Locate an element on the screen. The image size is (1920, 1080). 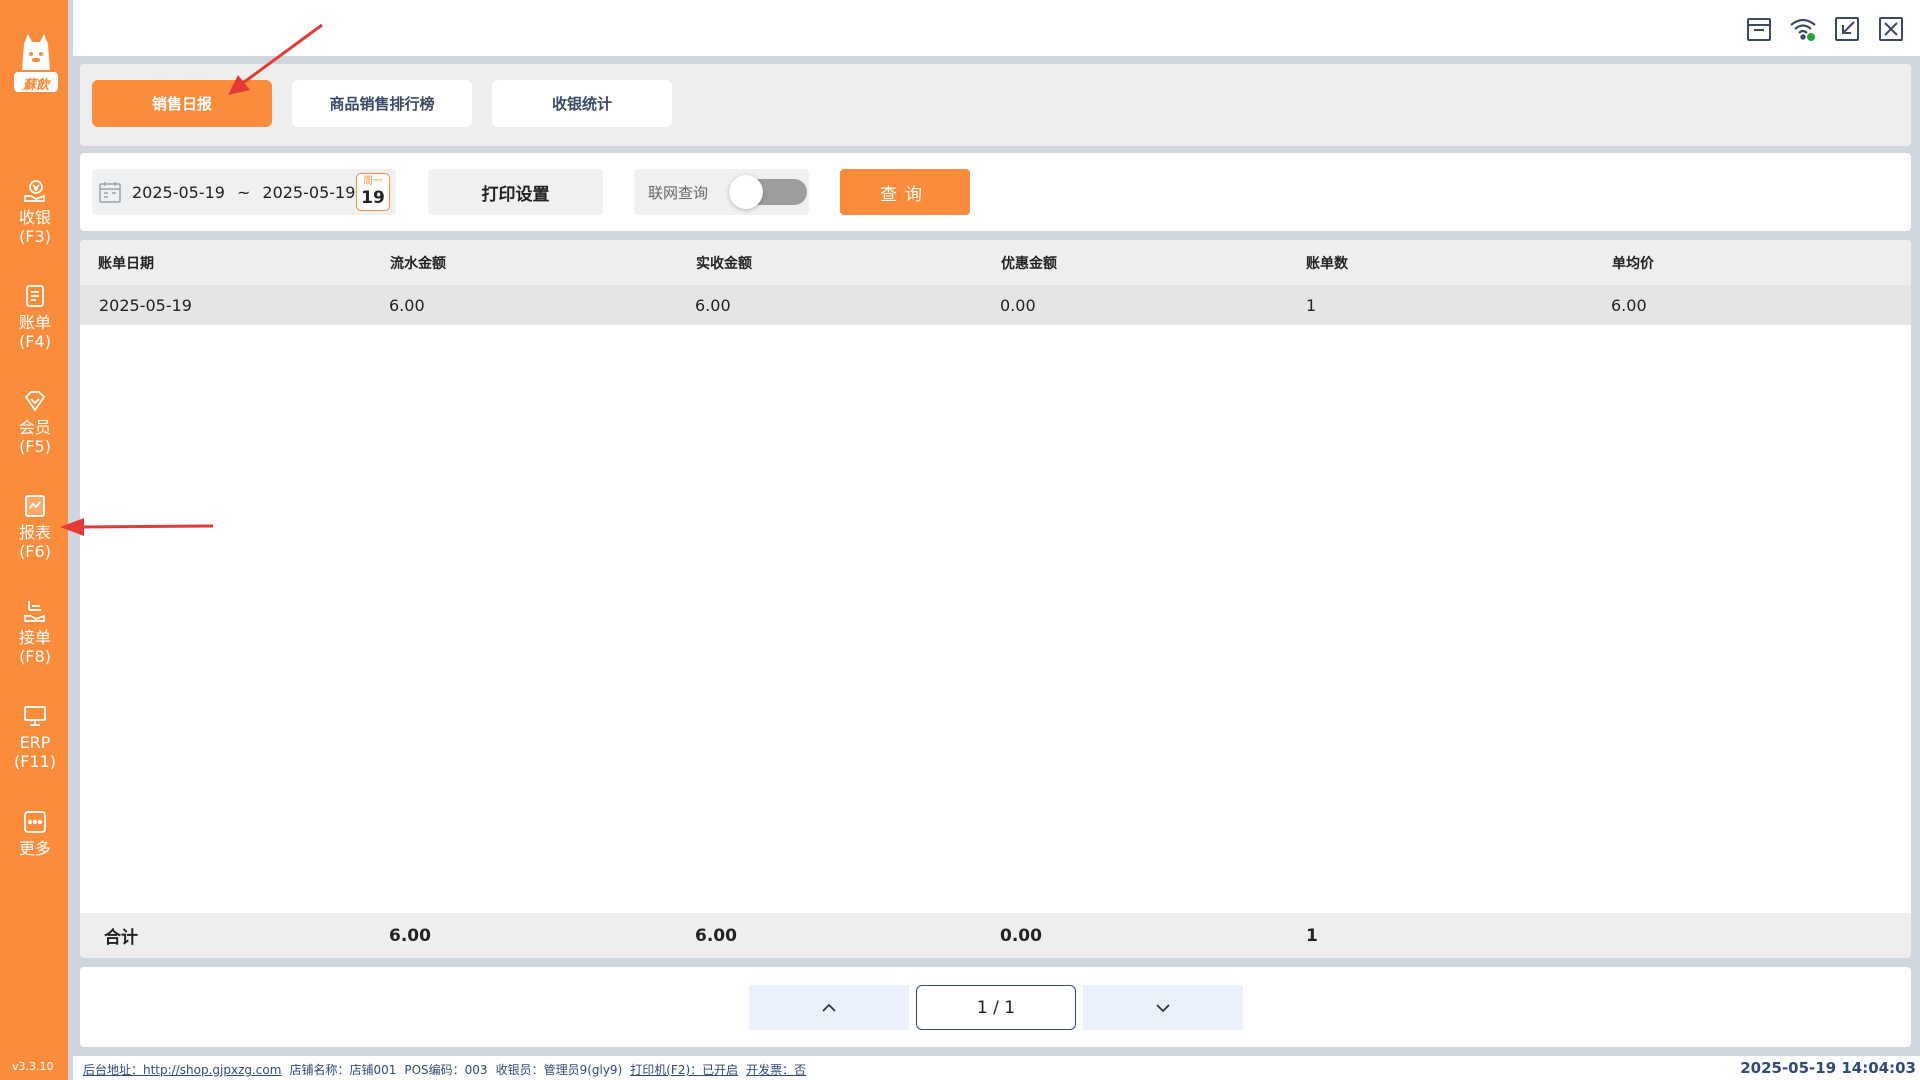
version-label: v3.3.10 is located at coordinates (33, 1066).